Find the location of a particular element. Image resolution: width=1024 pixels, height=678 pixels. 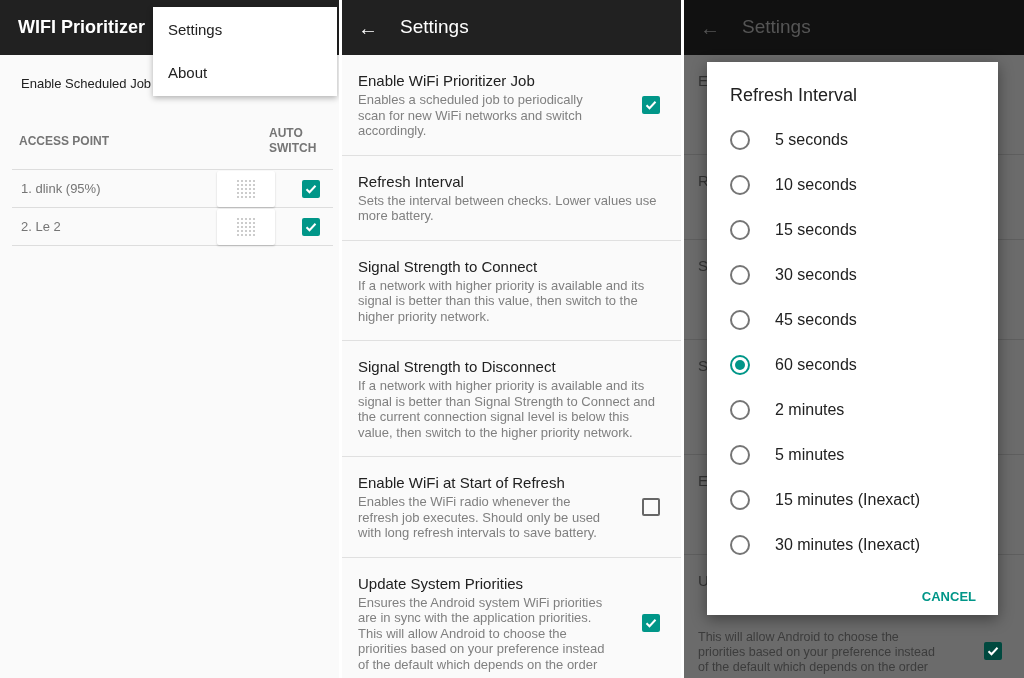

setting-label: Enable Scheduled Job is located at coordinates (86, 83).